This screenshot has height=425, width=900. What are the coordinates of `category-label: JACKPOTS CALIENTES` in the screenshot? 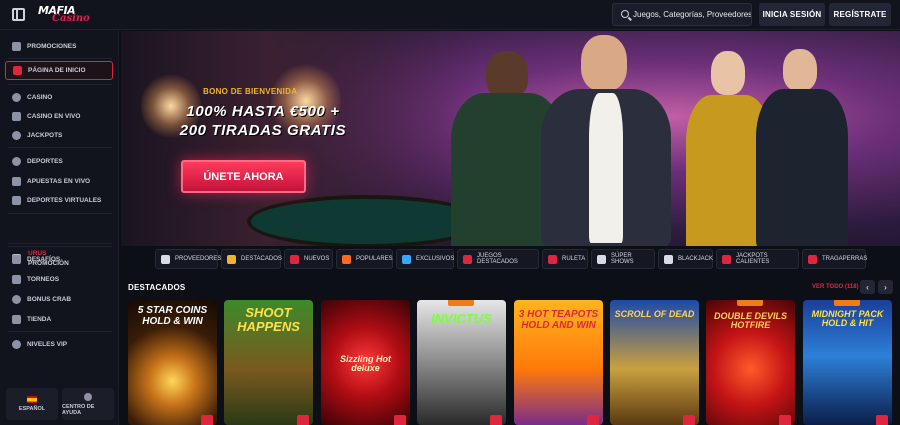 It's located at (753, 259).